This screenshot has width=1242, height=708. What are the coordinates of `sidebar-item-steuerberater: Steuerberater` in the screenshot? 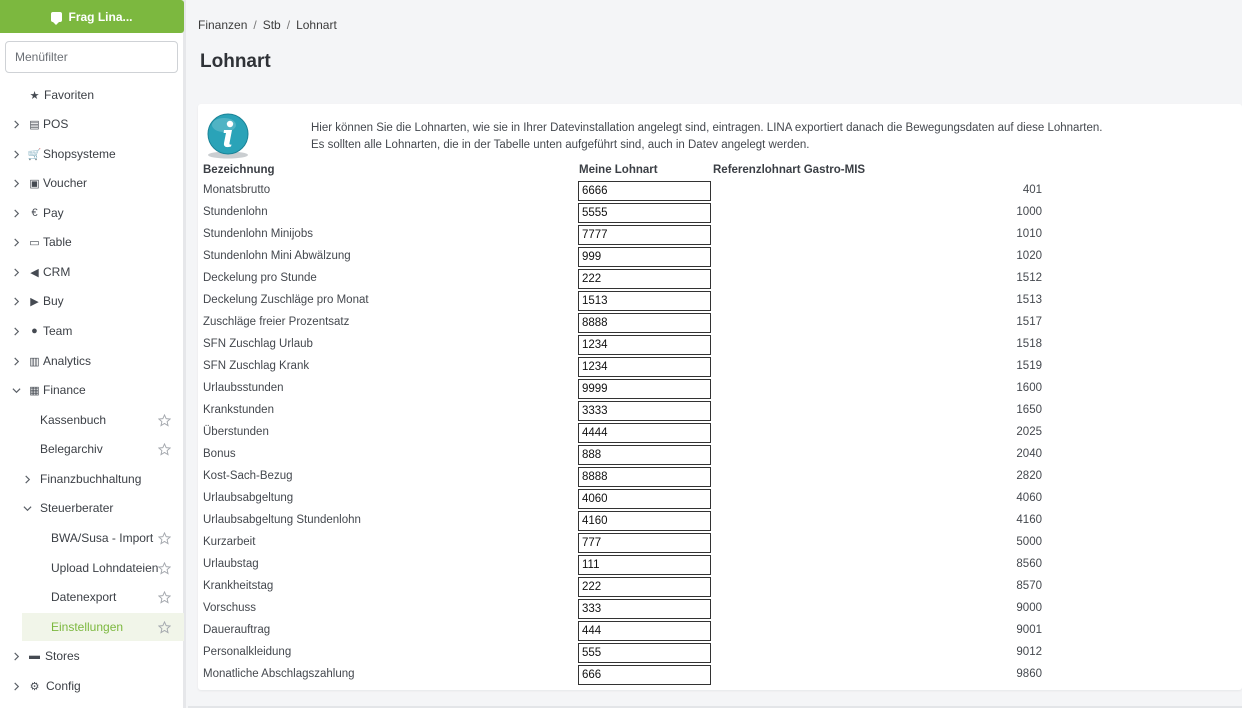 It's located at (92, 508).